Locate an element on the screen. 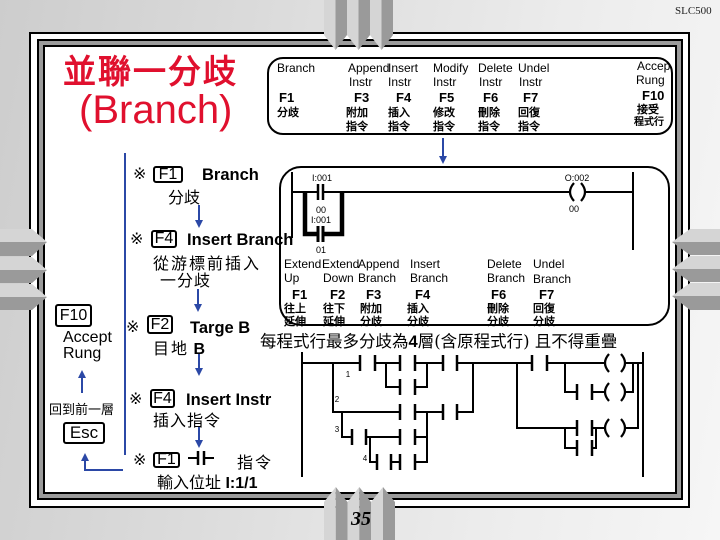 The image size is (720, 540). menu-item-append-instr: Append Instr F3 附加 指令 is located at coordinates (368, 96).